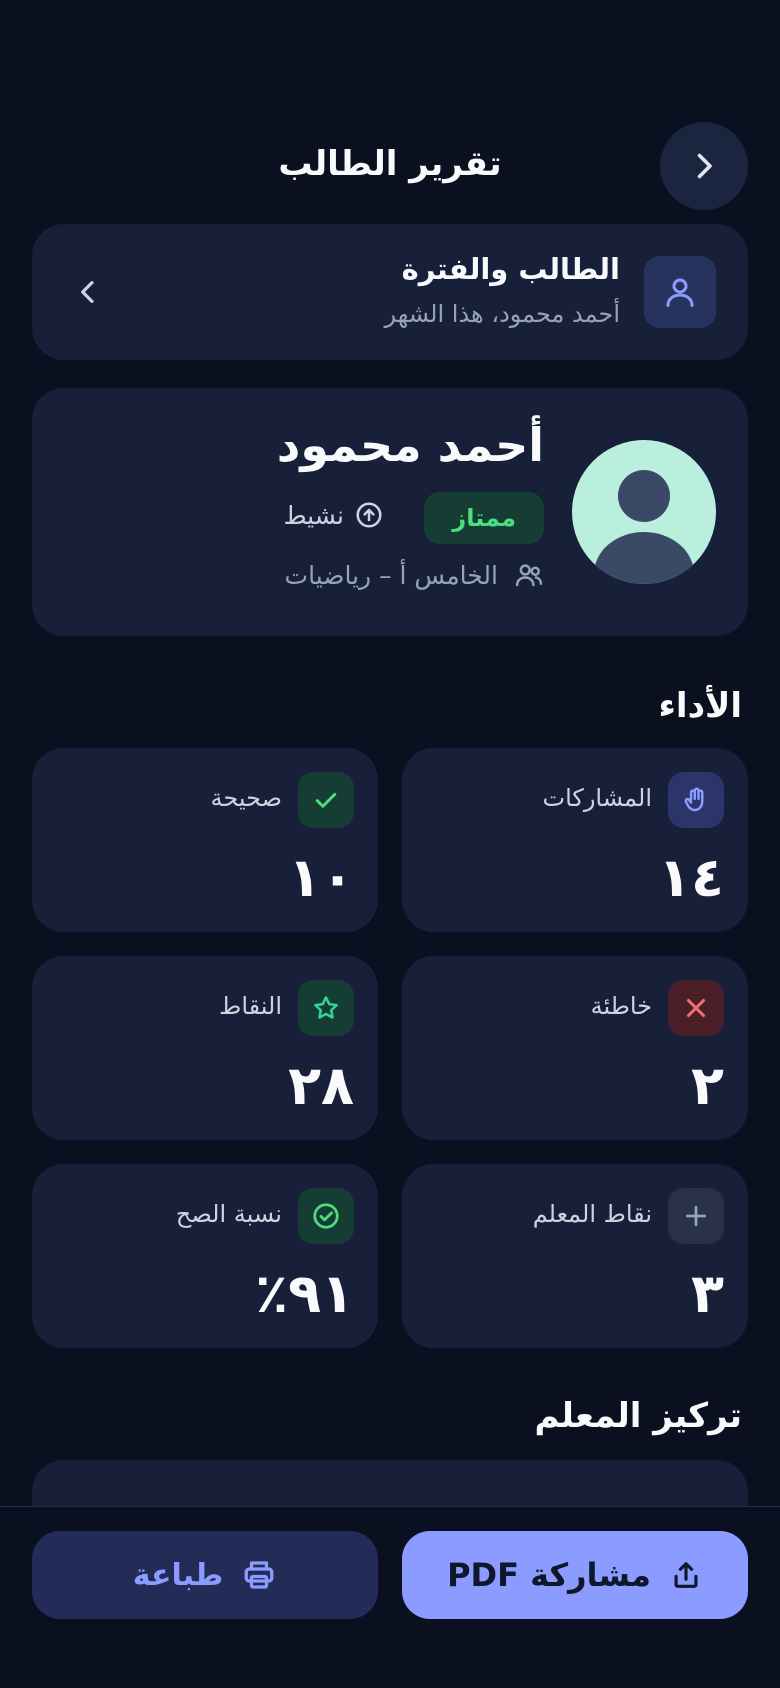 Image resolution: width=780 pixels, height=1688 pixels. I want to click on bottom-action-bar: مشاركة PDF طباعة, so click(390, 1597).